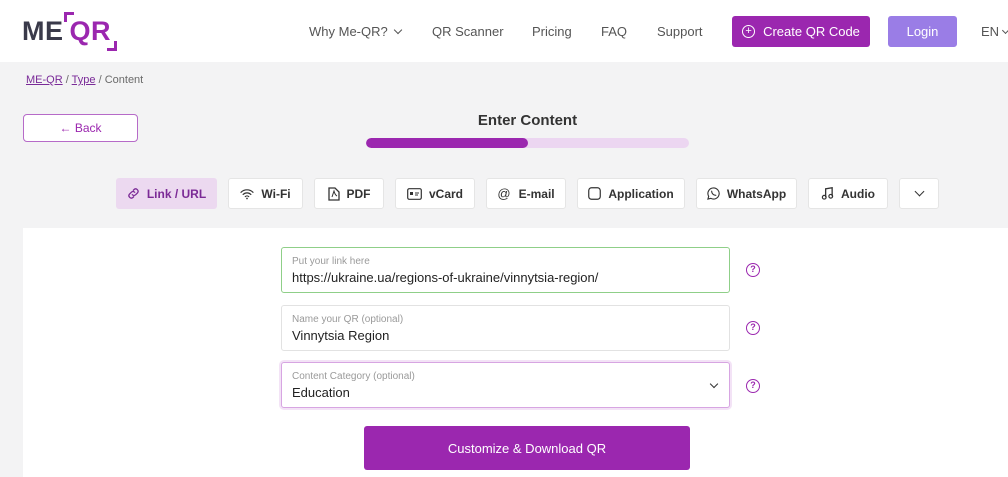 This screenshot has height=477, width=1008. Describe the element at coordinates (713, 193) in the screenshot. I see `whatsapp-icon` at that location.